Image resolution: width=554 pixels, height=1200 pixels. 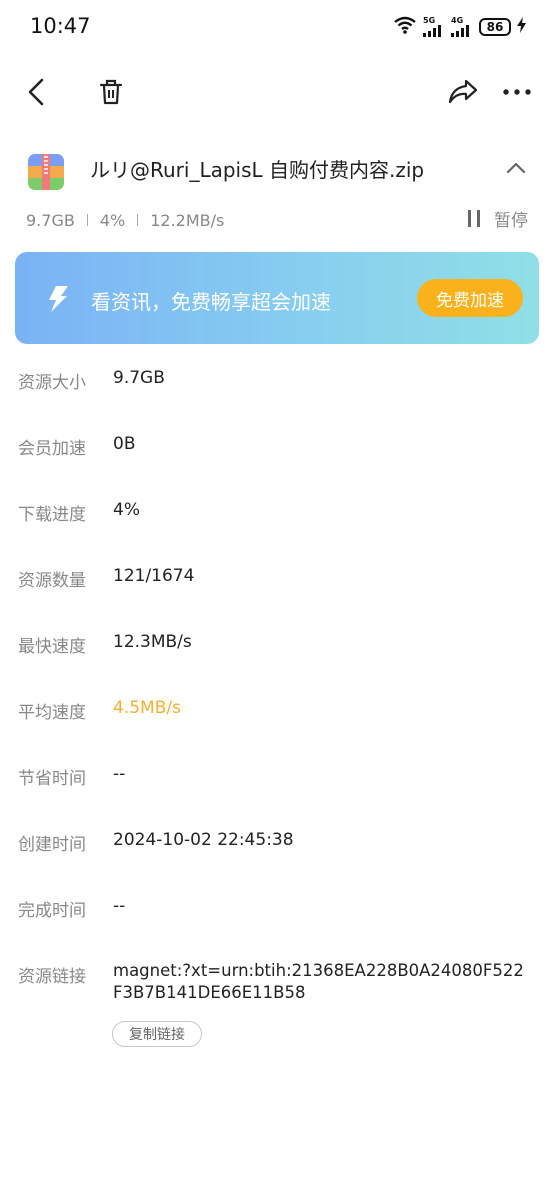 I want to click on detail-label: 最快速度, so click(x=52, y=647).